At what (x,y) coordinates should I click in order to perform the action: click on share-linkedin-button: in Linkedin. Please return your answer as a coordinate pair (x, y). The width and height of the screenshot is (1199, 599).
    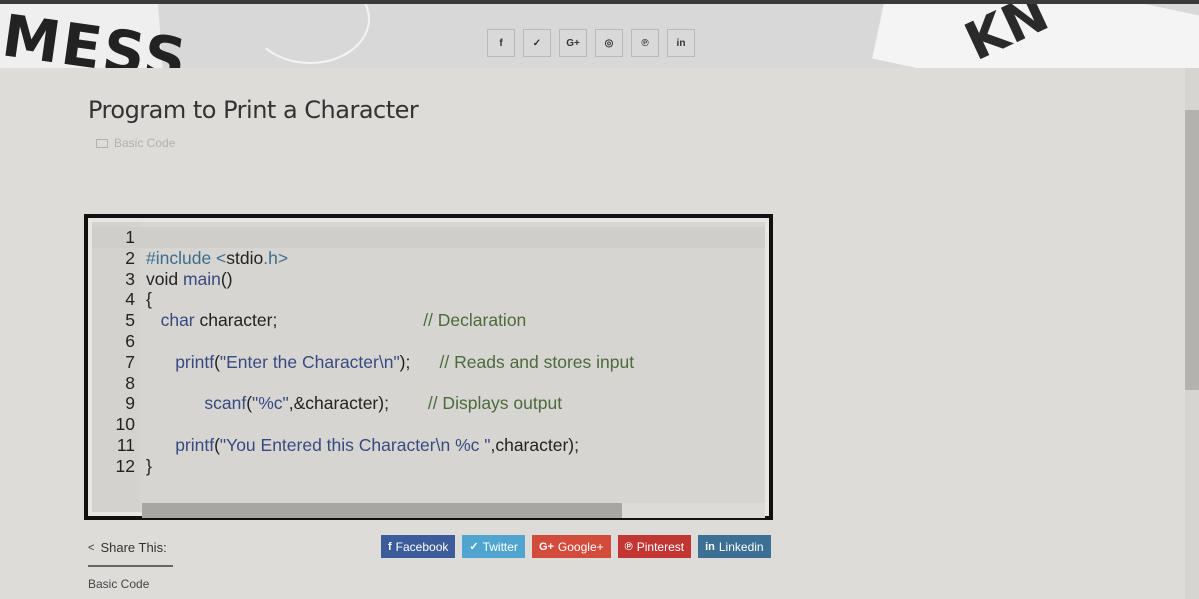
    Looking at the image, I should click on (734, 546).